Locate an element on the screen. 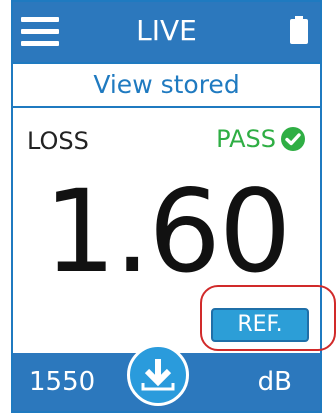 This screenshot has width=336, height=413. battery-icon is located at coordinates (299, 30).